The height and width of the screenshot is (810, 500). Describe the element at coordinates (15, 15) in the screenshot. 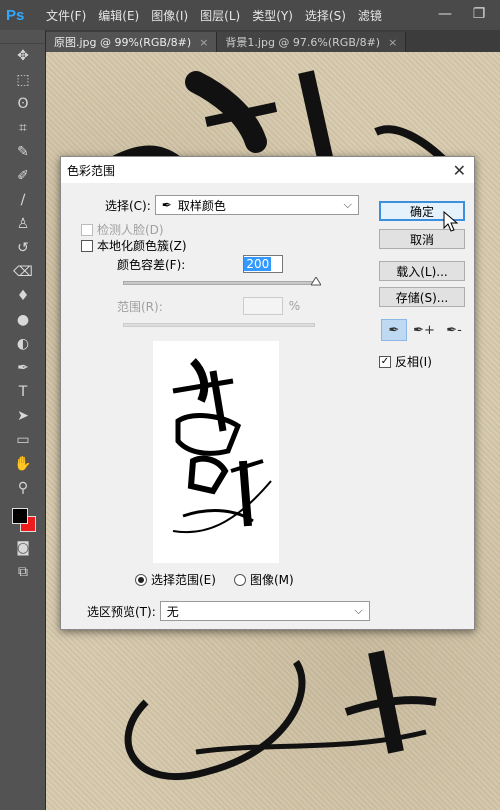

I see `photoshop-logo: Ps` at that location.